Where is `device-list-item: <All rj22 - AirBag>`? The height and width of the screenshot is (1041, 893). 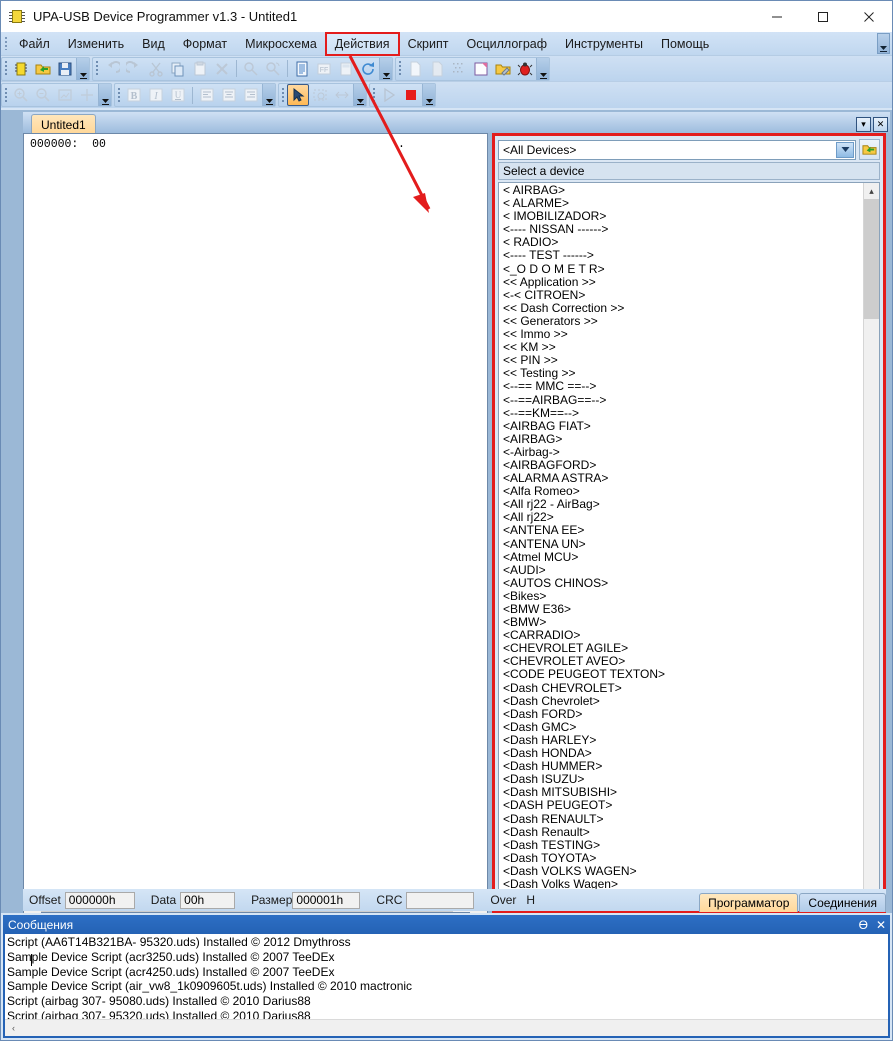 device-list-item: <All rj22 - AirBag> is located at coordinates (683, 504).